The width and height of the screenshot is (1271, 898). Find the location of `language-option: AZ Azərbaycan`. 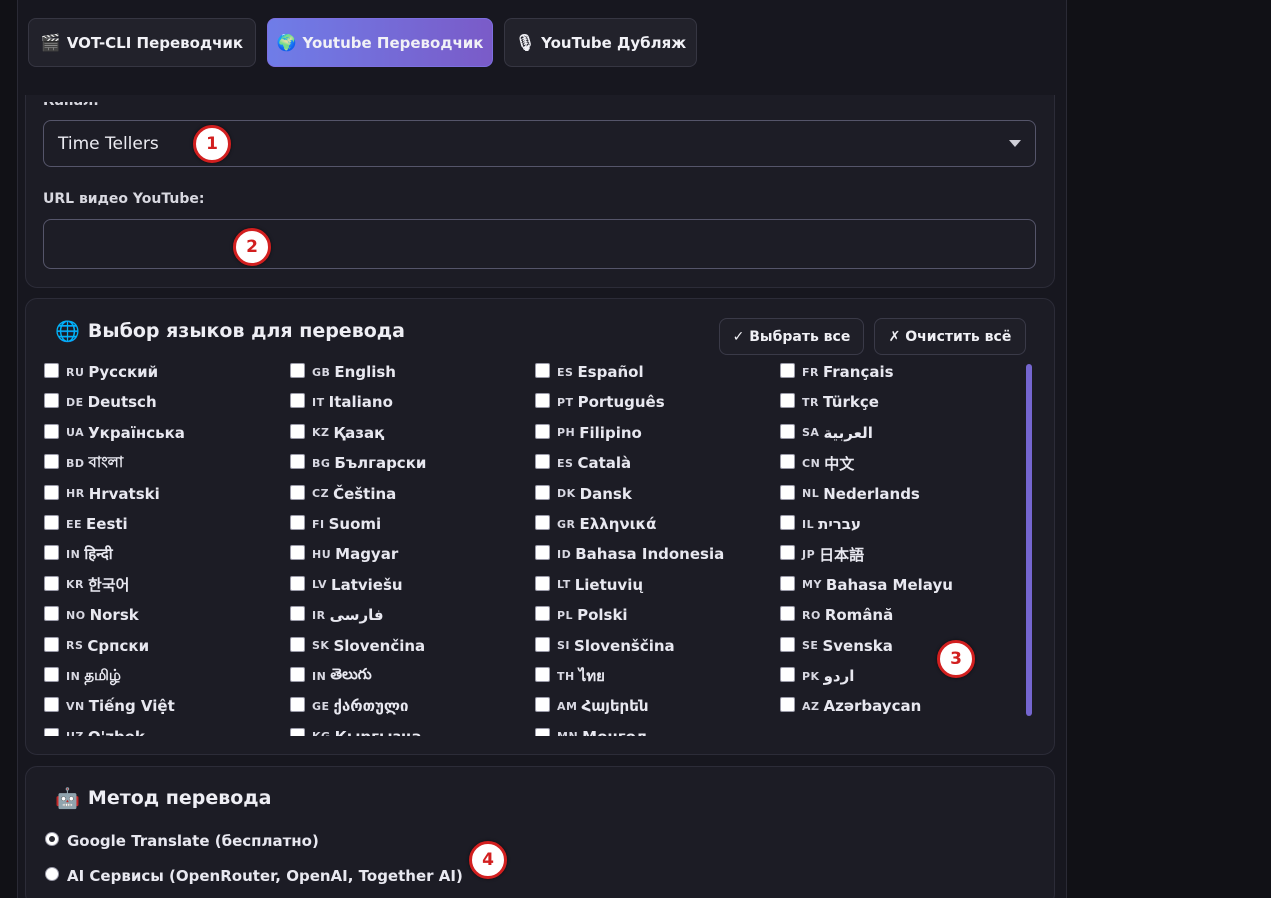

language-option: AZ Azərbaycan is located at coordinates (850, 706).